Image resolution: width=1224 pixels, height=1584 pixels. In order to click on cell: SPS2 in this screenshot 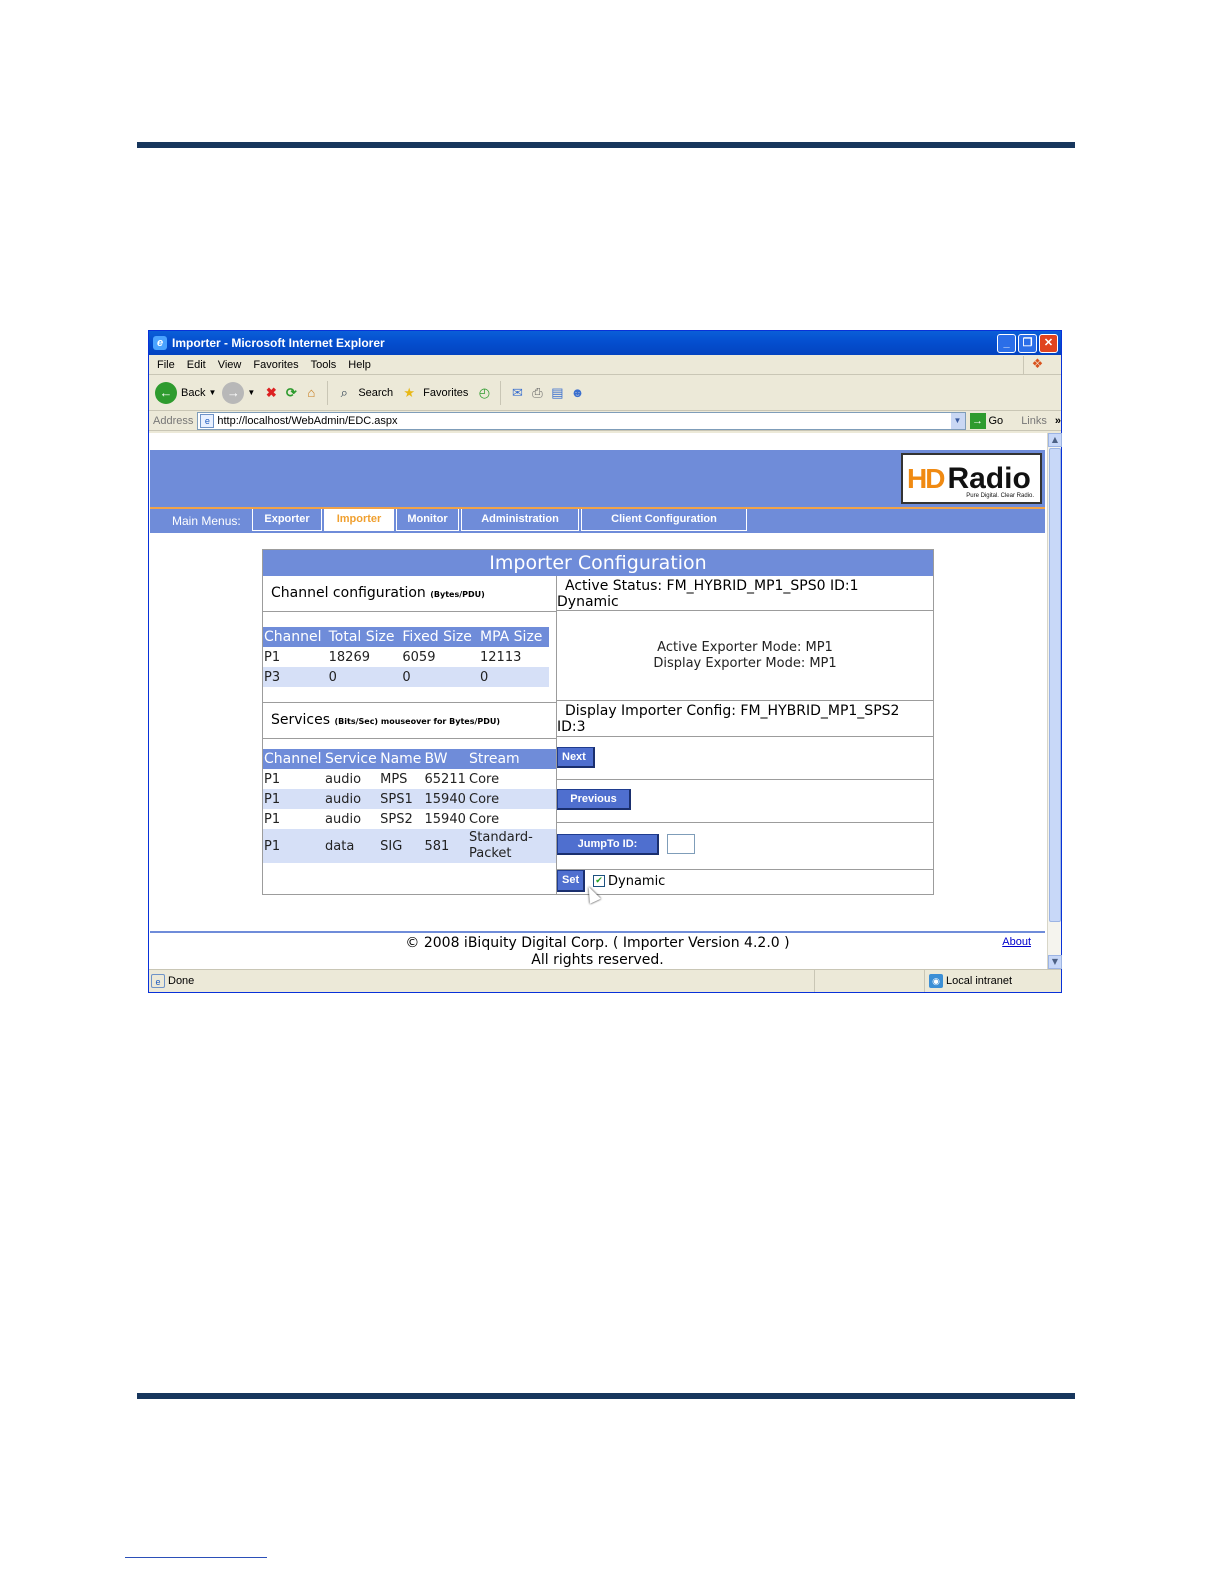, I will do `click(396, 819)`.